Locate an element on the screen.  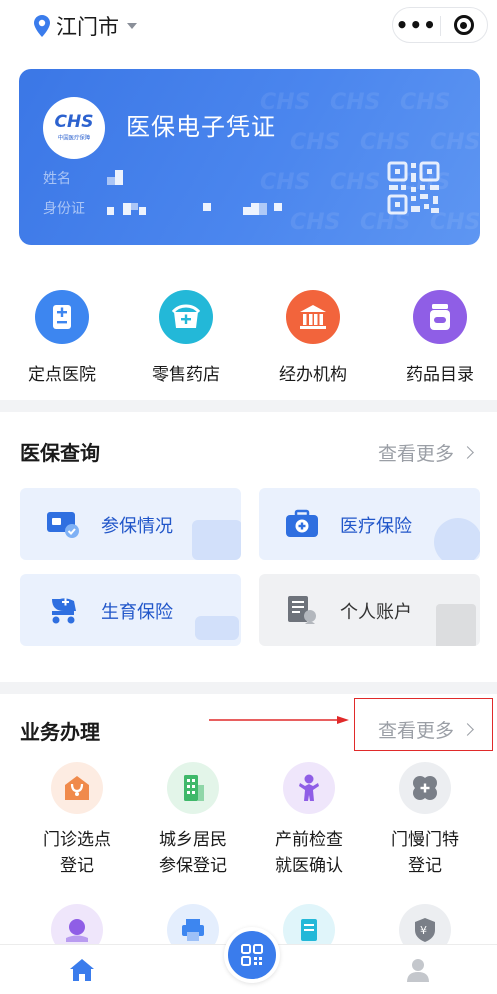
home-icon is located at coordinates (82, 970).